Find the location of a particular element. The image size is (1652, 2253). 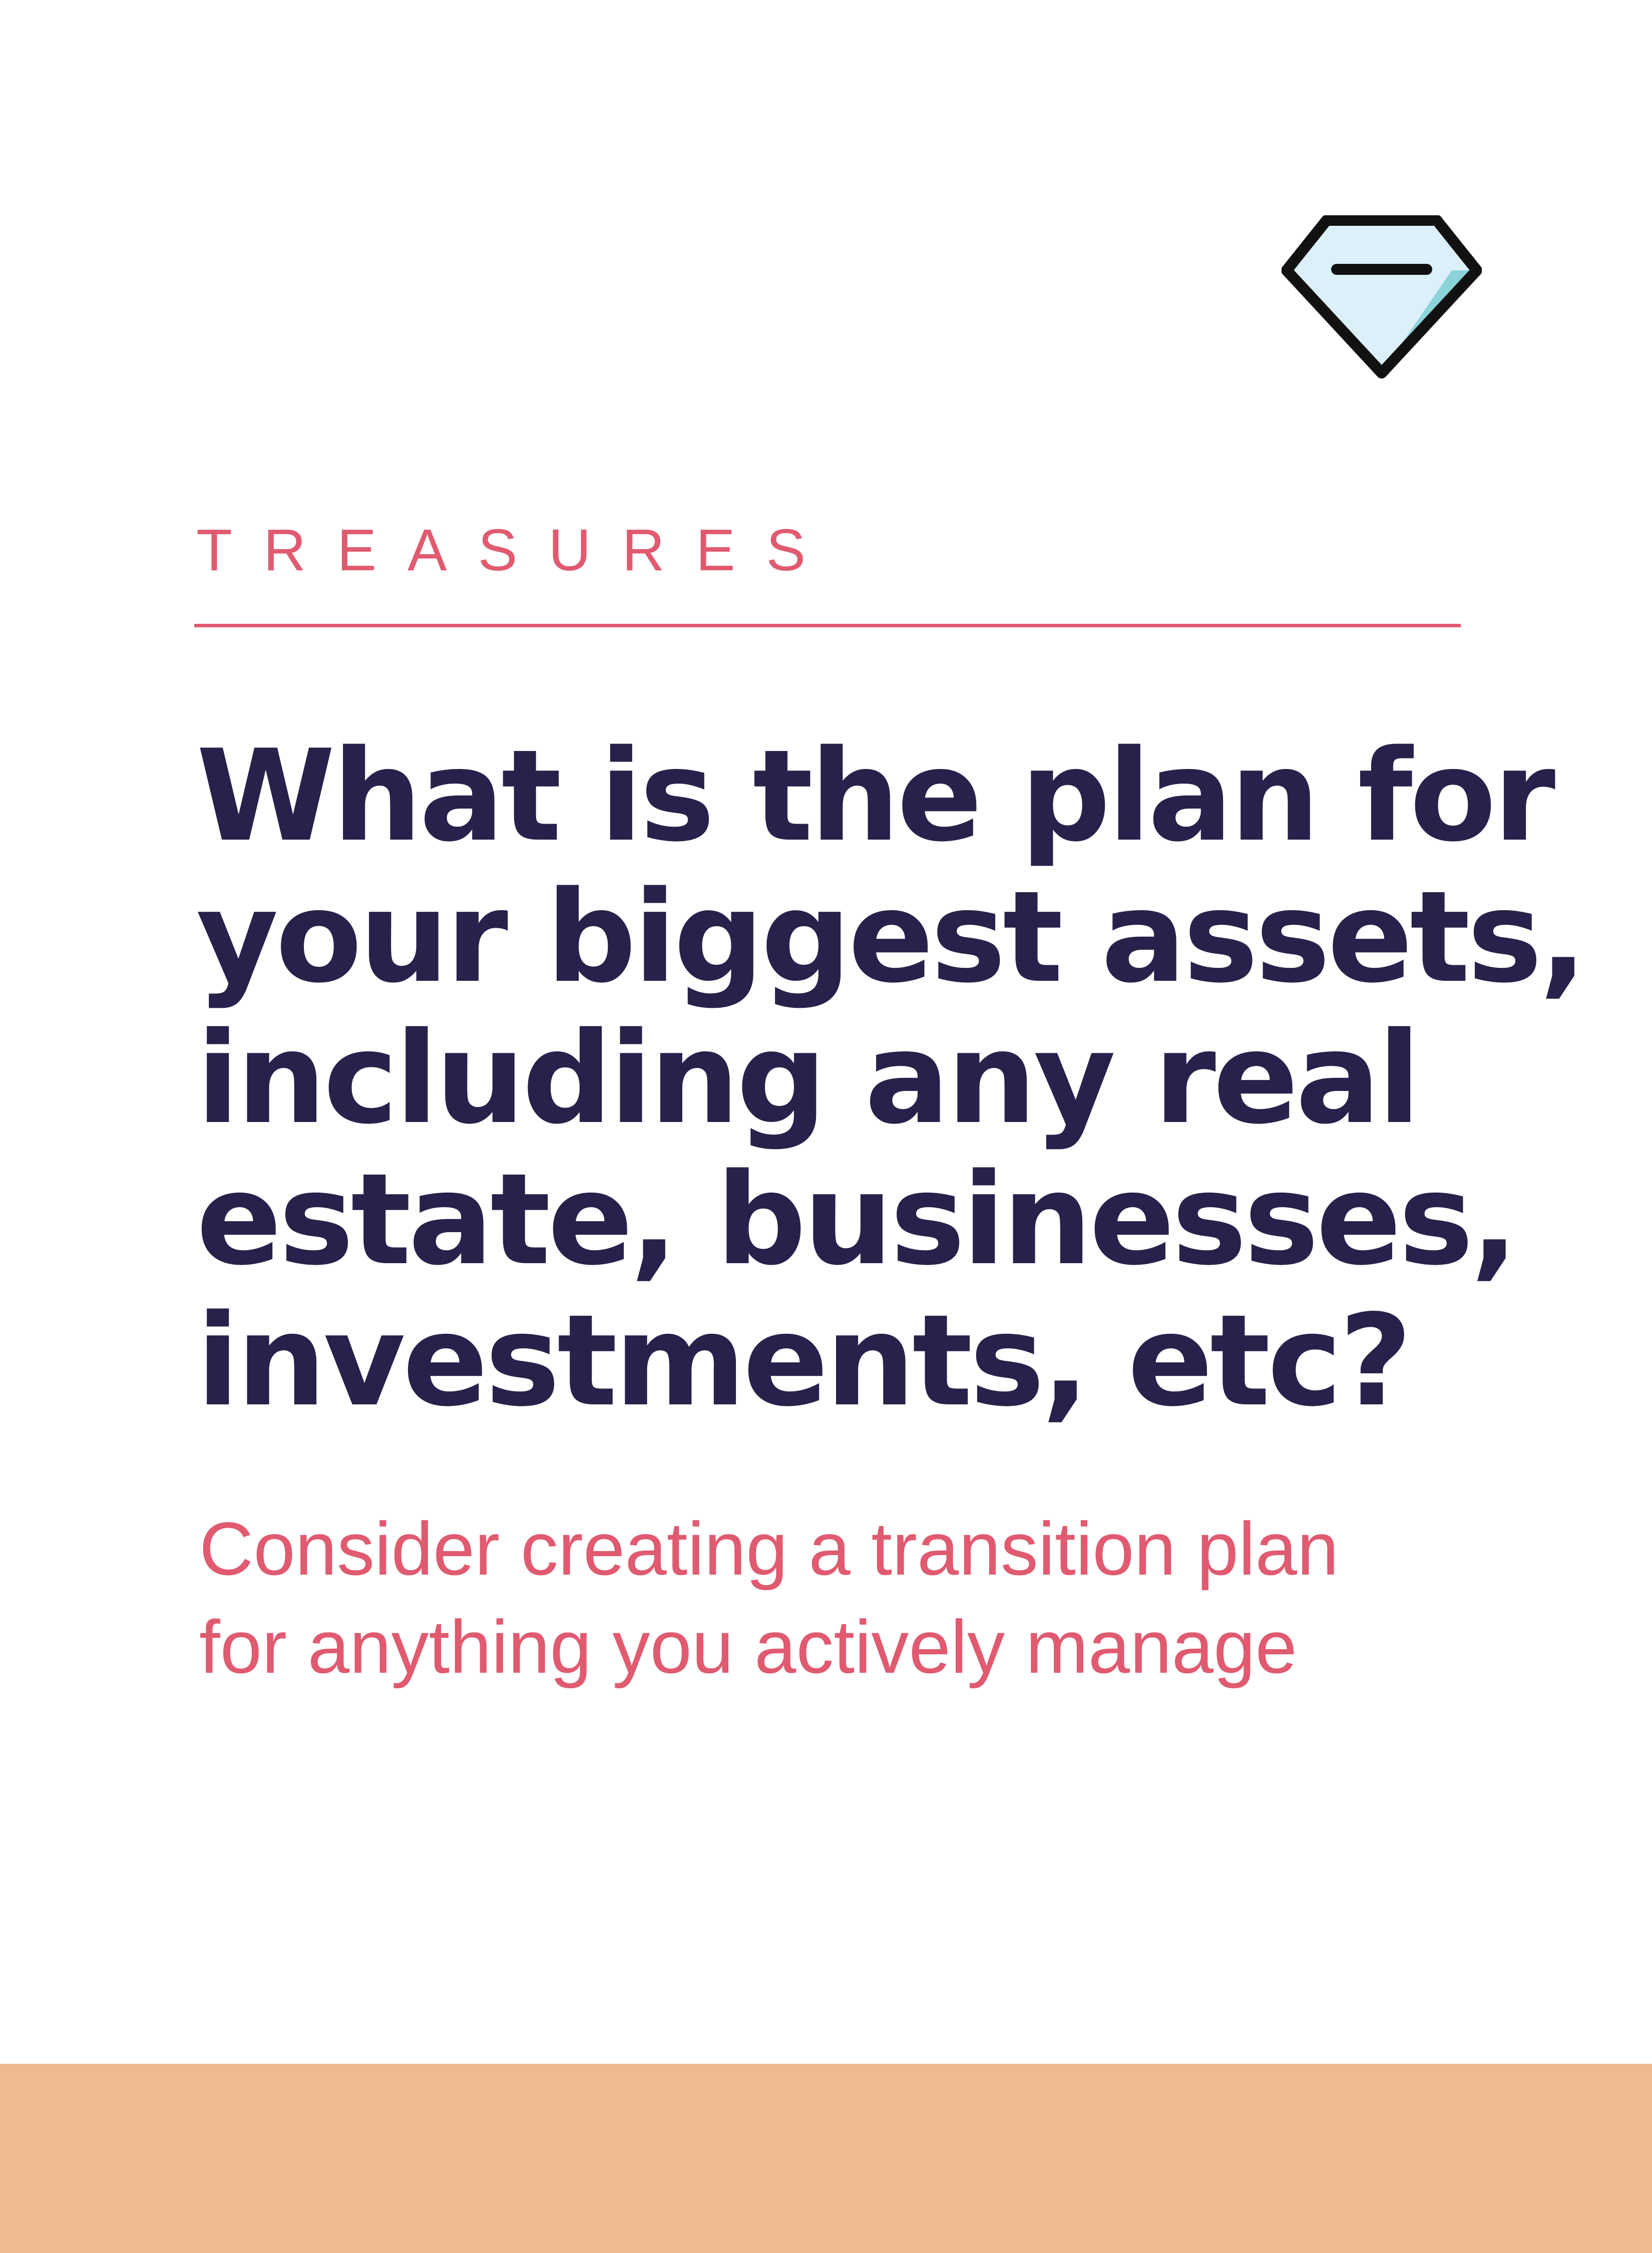

headline-line: What is the plan for is located at coordinates (875, 796).